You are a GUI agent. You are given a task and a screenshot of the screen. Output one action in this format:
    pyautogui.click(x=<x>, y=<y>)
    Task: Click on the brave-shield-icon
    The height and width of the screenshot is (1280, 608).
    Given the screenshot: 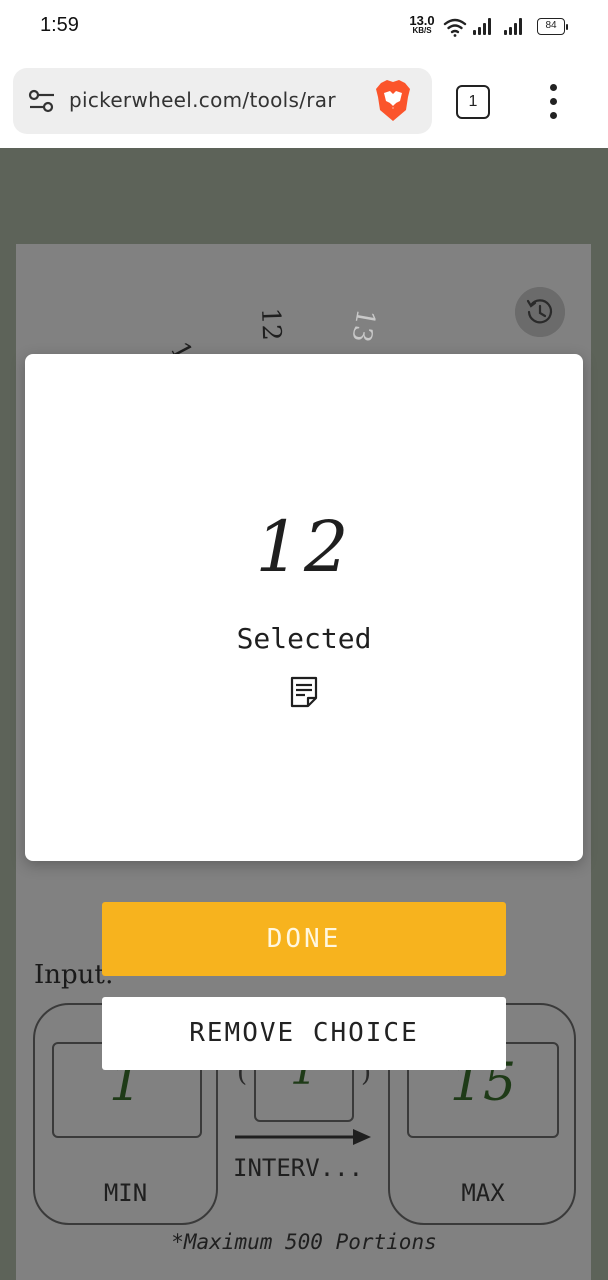 What is the action you would take?
    pyautogui.click(x=393, y=101)
    